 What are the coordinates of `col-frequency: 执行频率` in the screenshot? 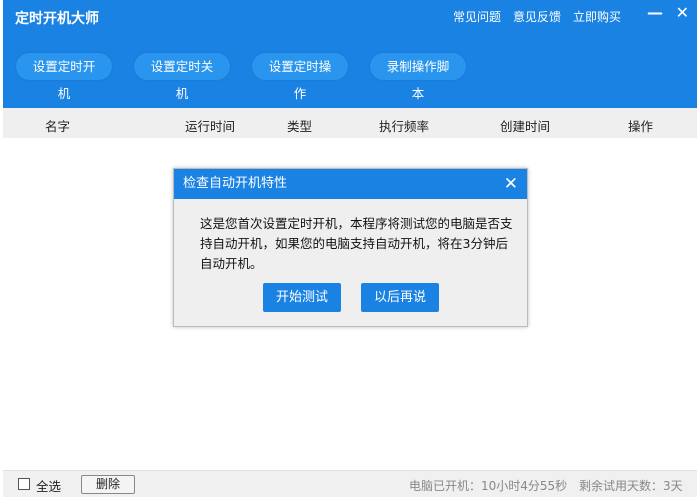 It's located at (404, 126).